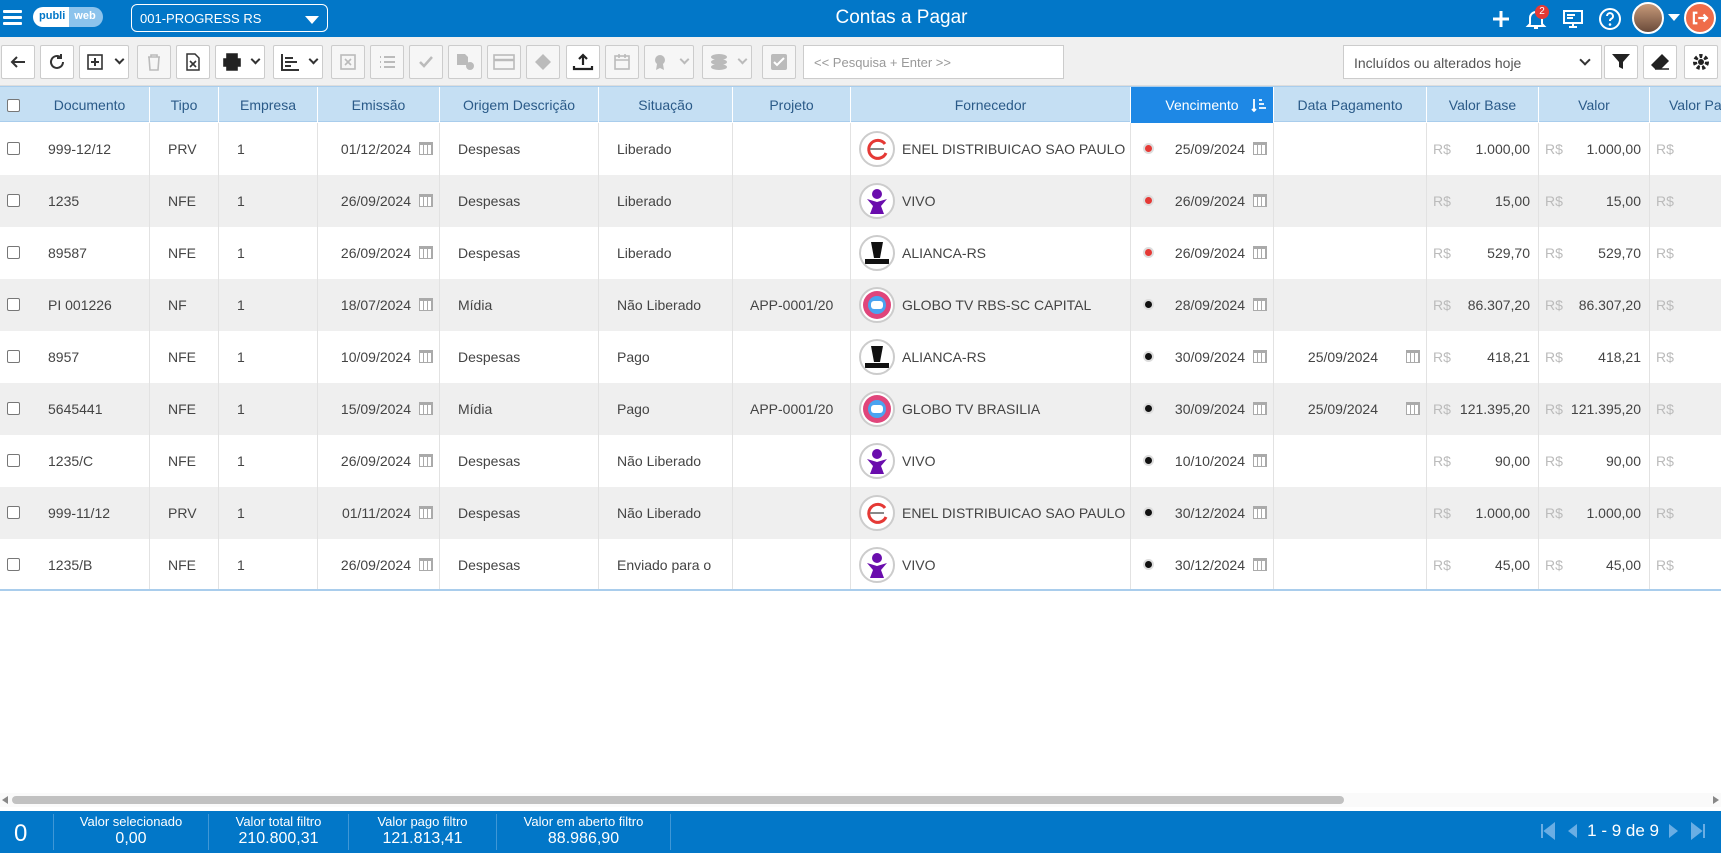 This screenshot has width=1721, height=853. What do you see at coordinates (1350, 105) in the screenshot?
I see `column-header-data-pagamento: Data Pagamento` at bounding box center [1350, 105].